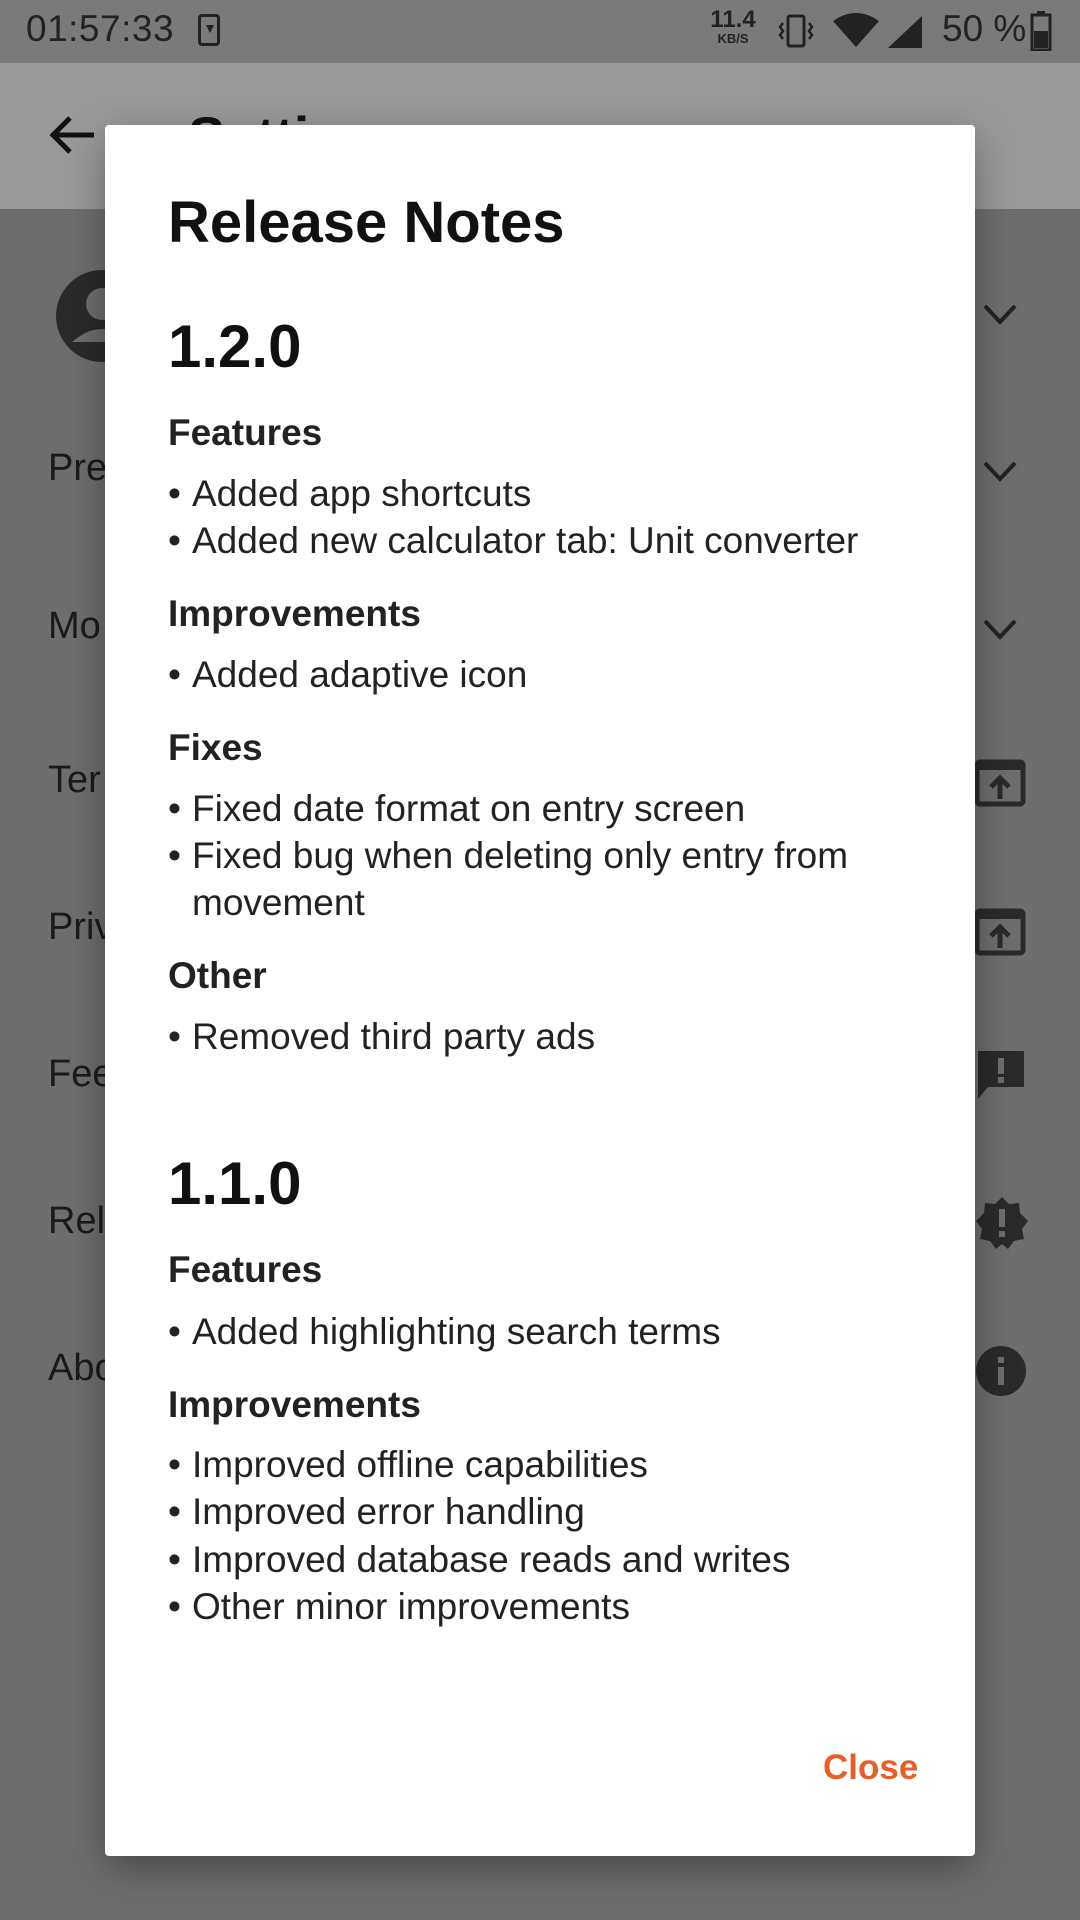 The height and width of the screenshot is (1920, 1080). Describe the element at coordinates (100, 28) in the screenshot. I see `status-time: 01:57:33` at that location.